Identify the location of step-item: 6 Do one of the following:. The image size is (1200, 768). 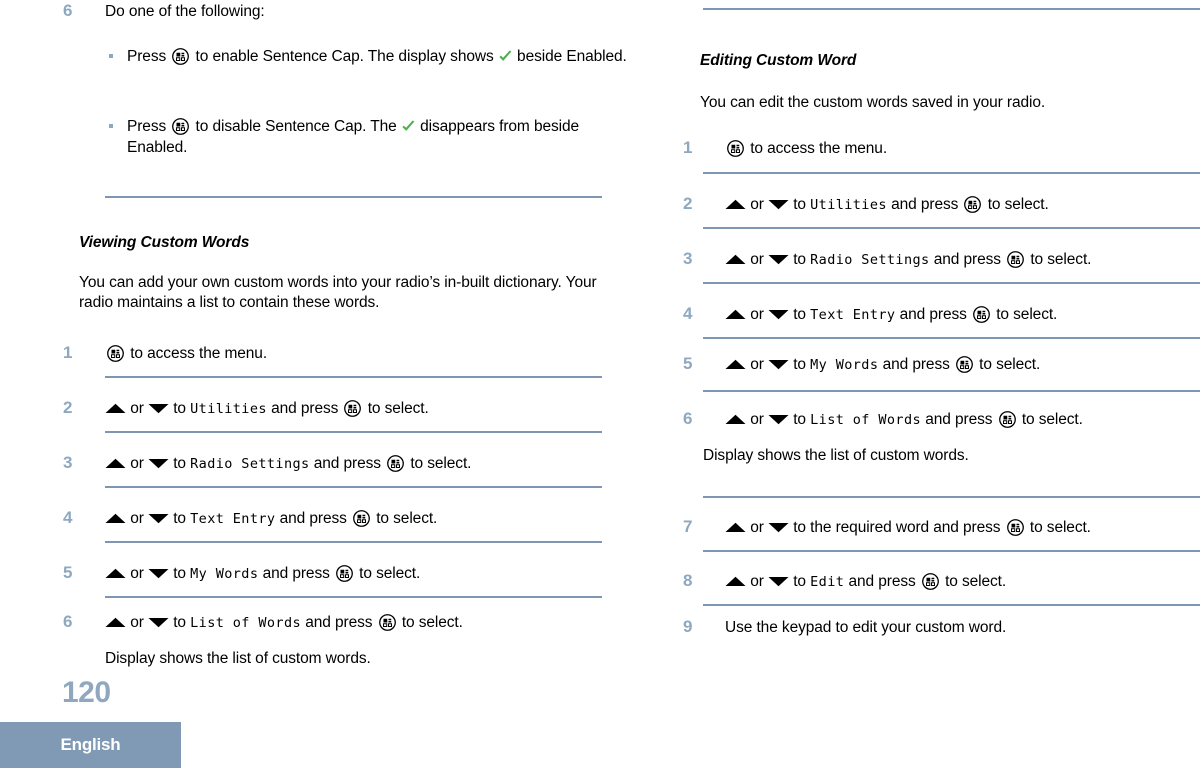
(353, 11).